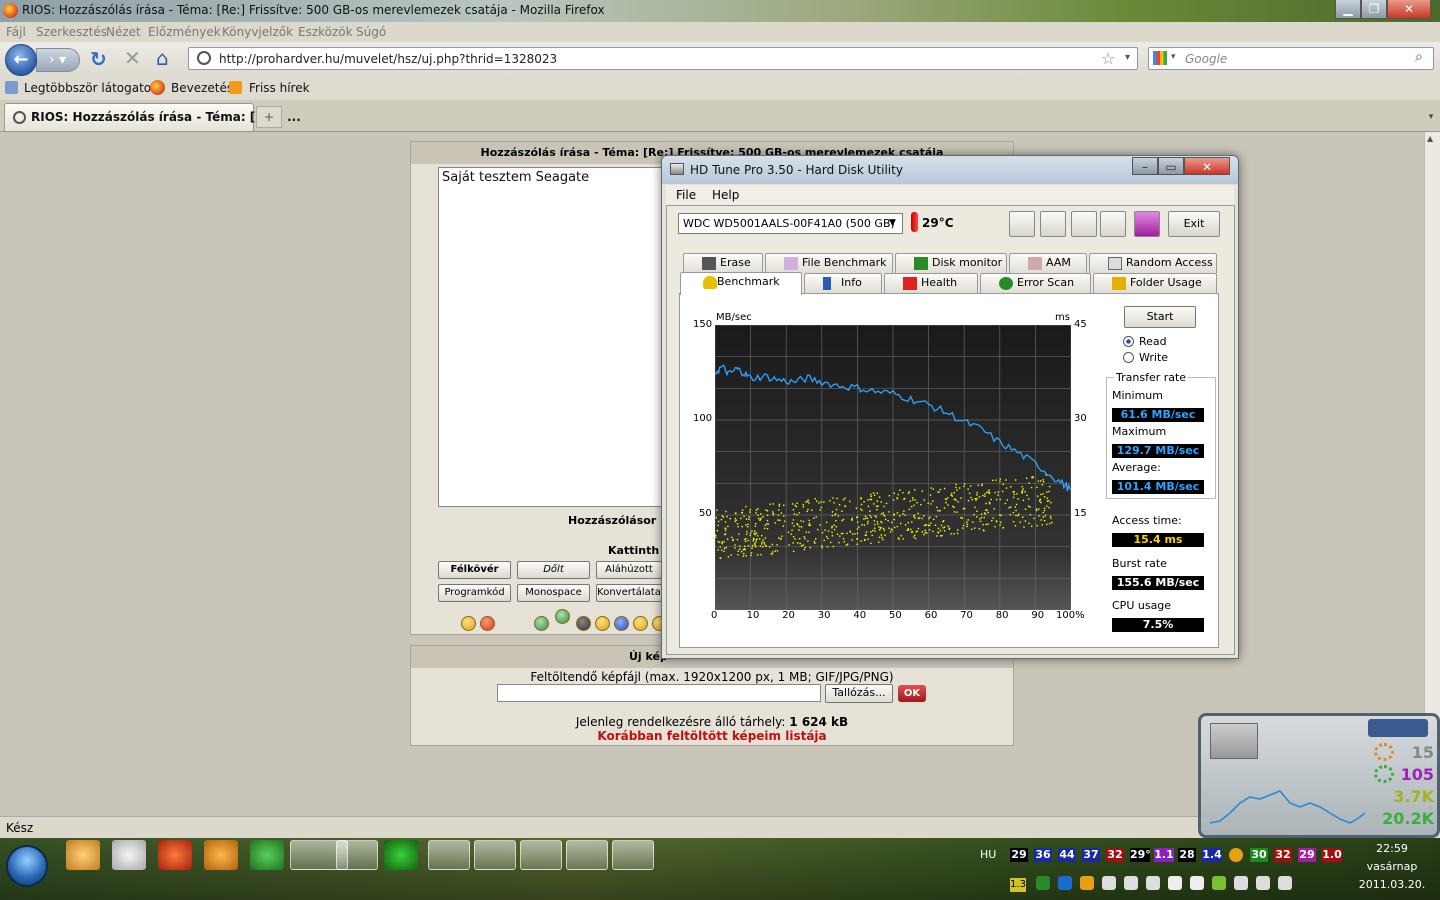 The height and width of the screenshot is (900, 1440). Describe the element at coordinates (132, 58) in the screenshot. I see `stop-icon: ✕` at that location.